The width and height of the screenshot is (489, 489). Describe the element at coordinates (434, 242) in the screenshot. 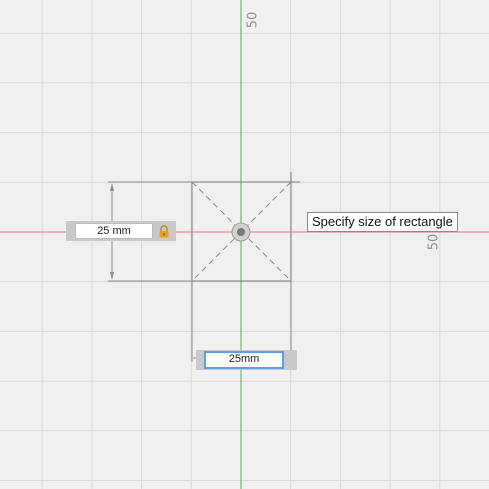

I see `ruler-label-right: 50` at that location.